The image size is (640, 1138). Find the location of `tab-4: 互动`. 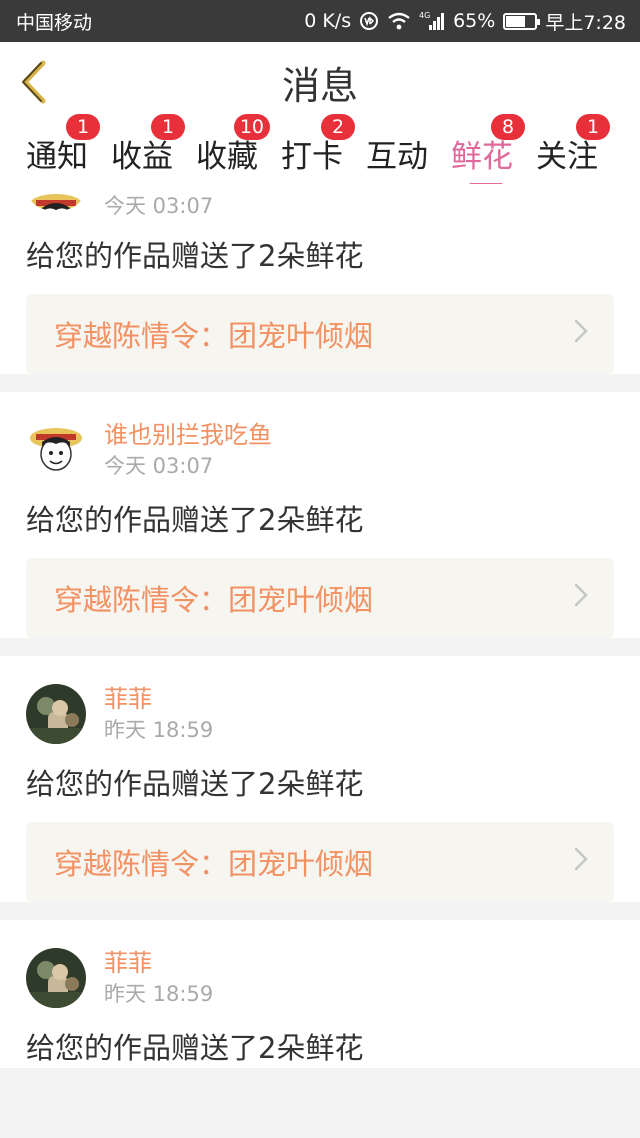

tab-4: 互动 is located at coordinates (397, 153).